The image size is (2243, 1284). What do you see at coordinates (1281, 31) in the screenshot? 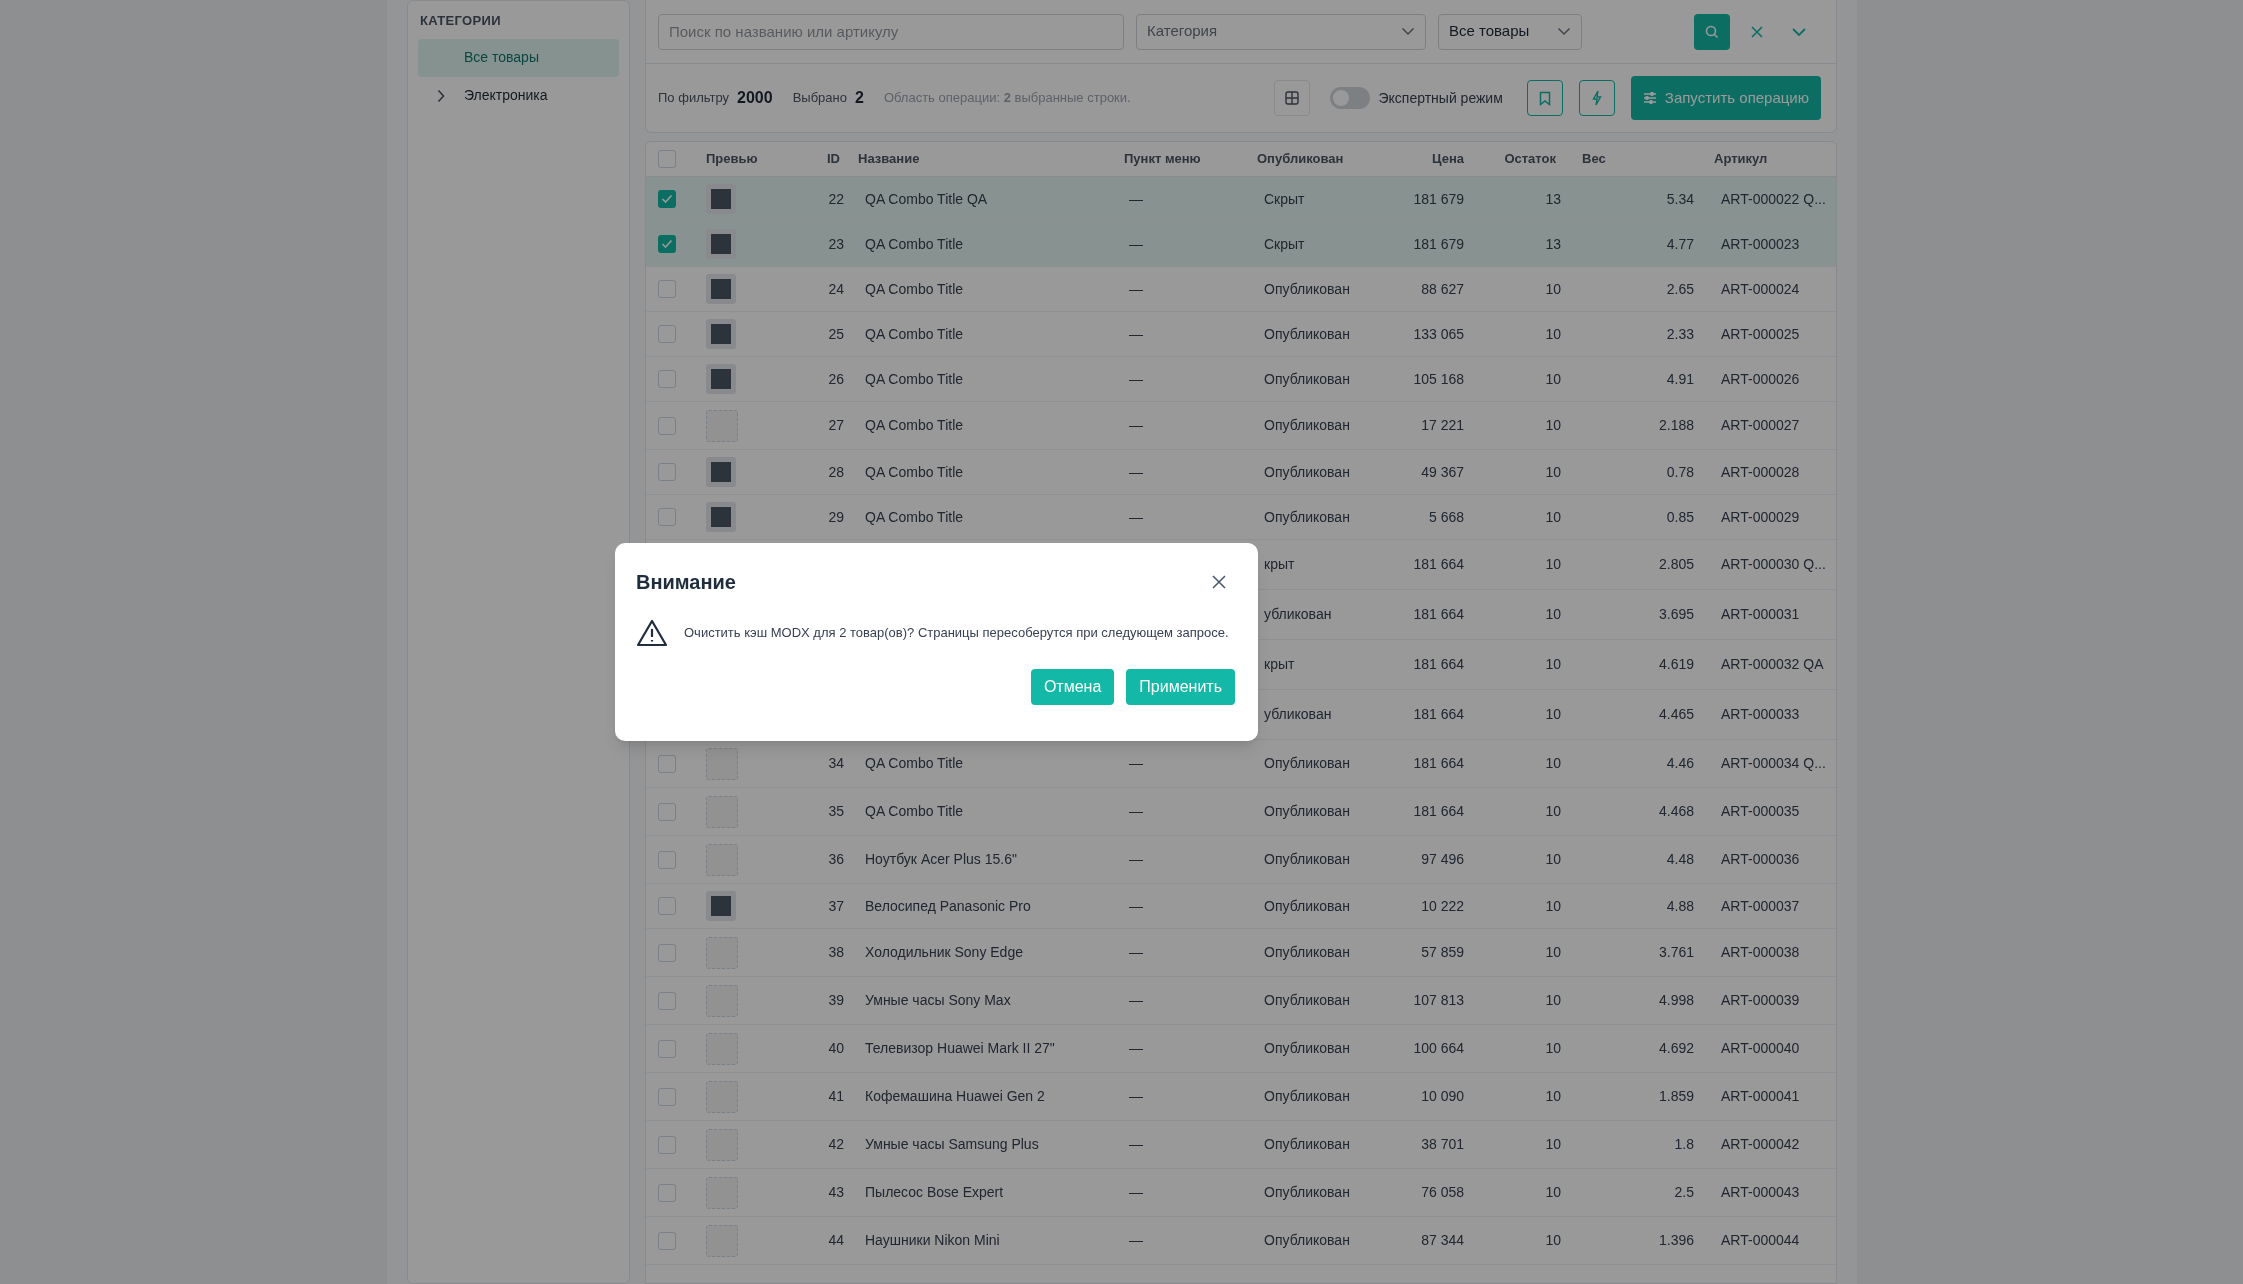
I see `category-select: Категория` at bounding box center [1281, 31].